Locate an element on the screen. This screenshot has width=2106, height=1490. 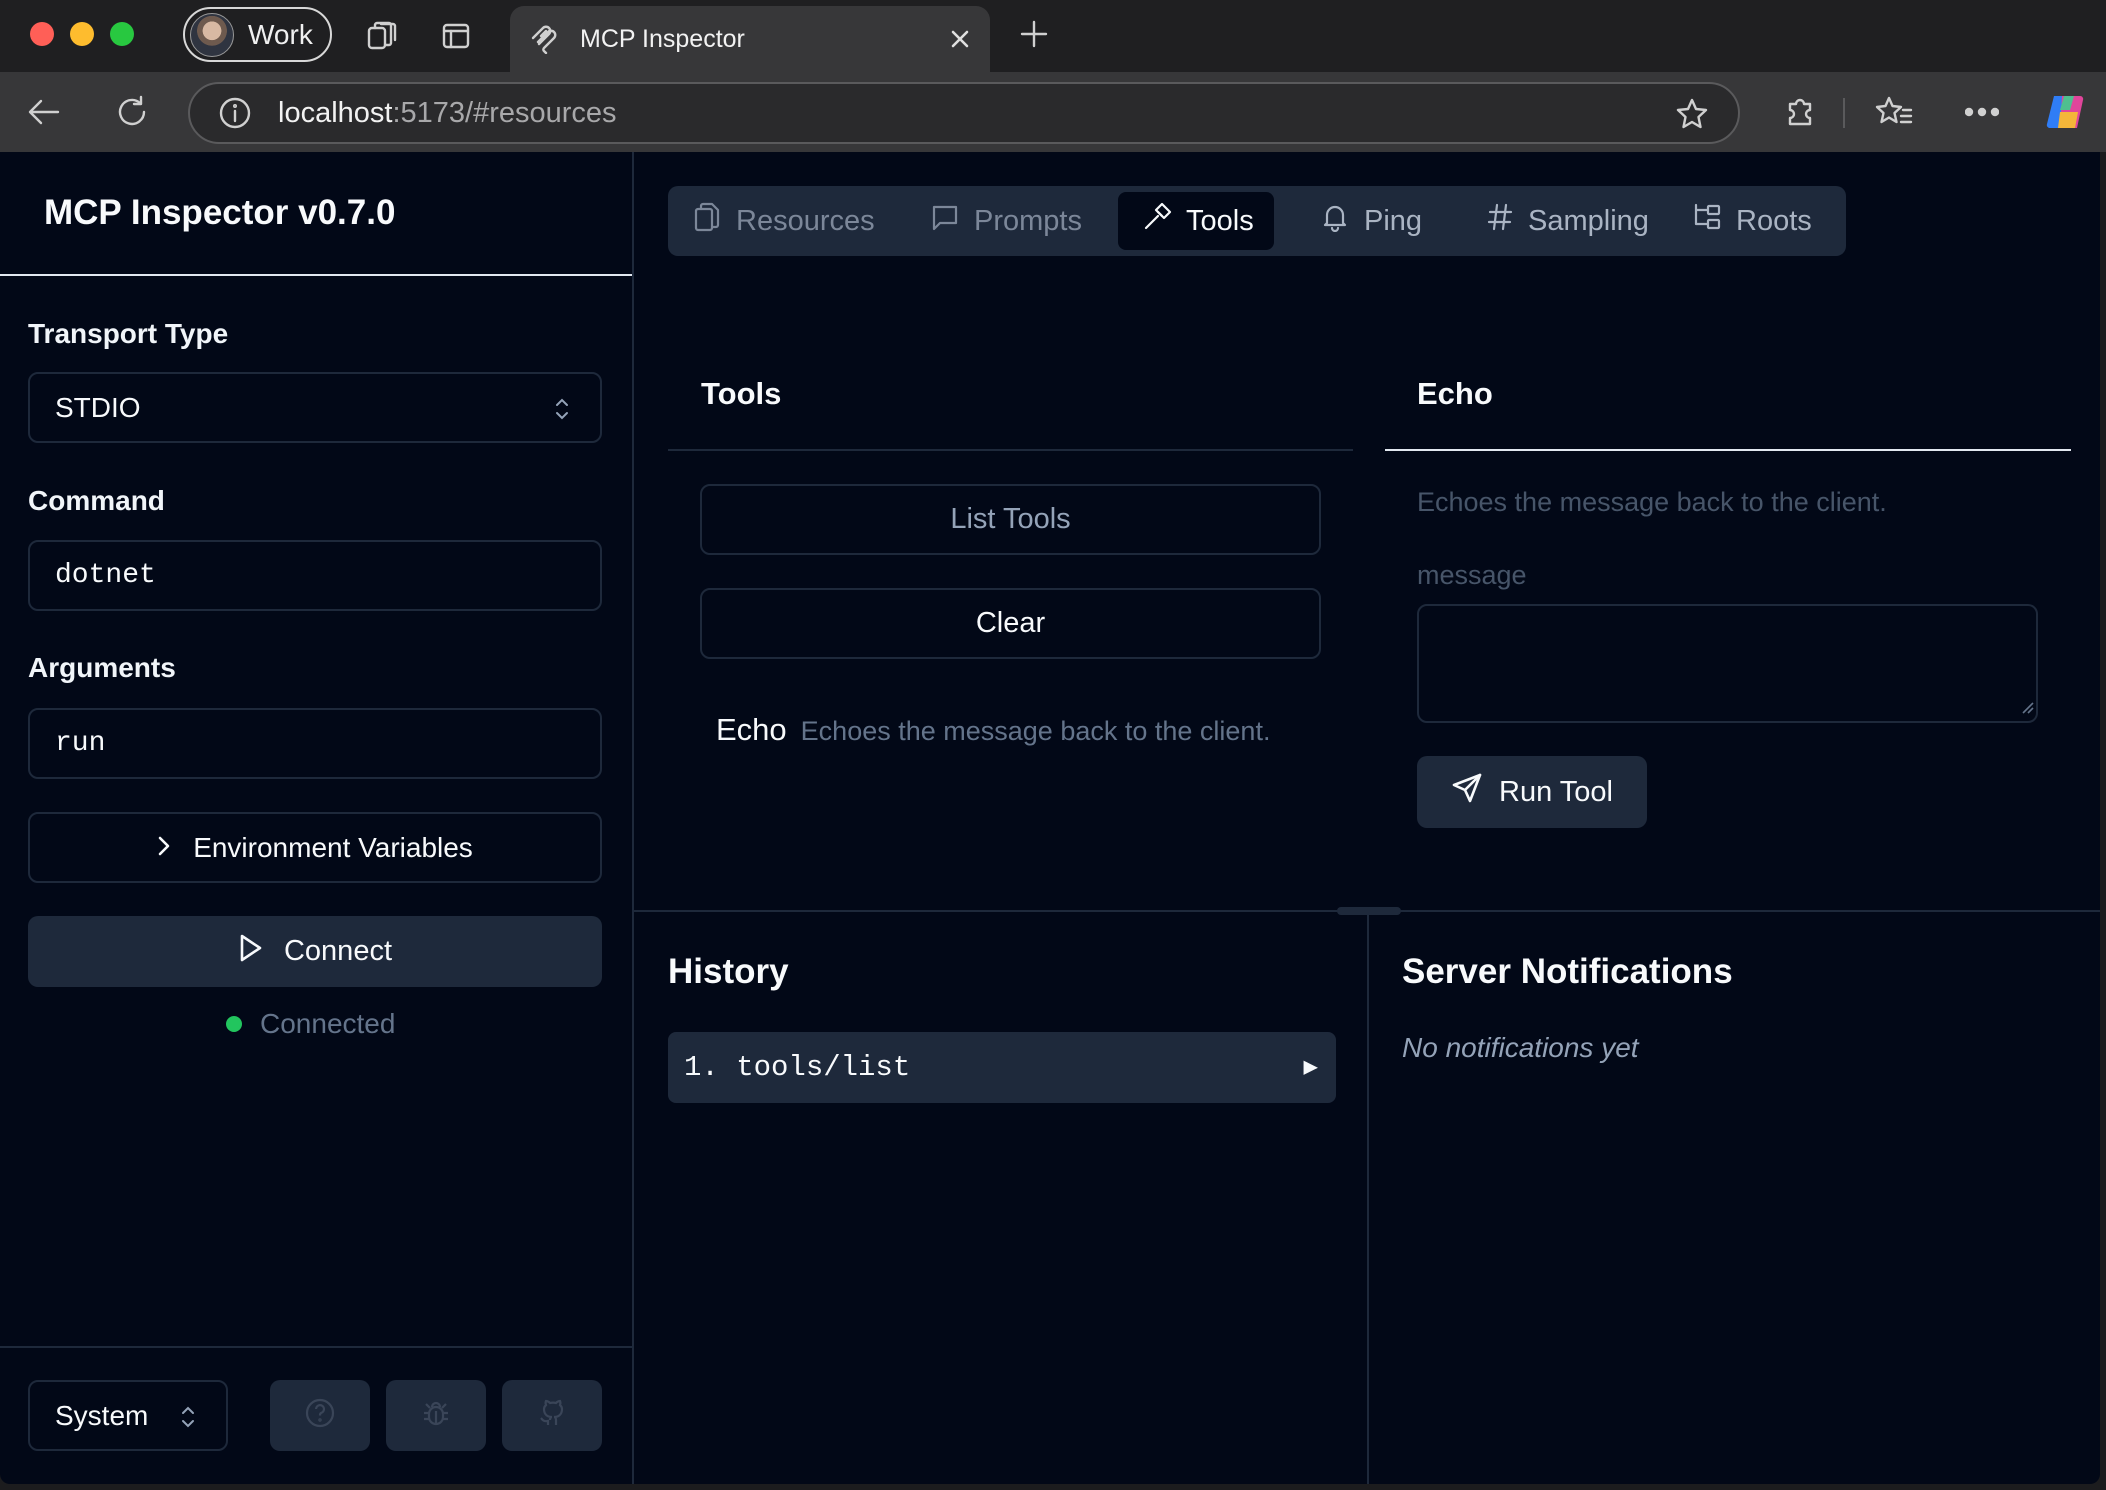
address-bar: localhost:5173/#resources is located at coordinates (964, 113).